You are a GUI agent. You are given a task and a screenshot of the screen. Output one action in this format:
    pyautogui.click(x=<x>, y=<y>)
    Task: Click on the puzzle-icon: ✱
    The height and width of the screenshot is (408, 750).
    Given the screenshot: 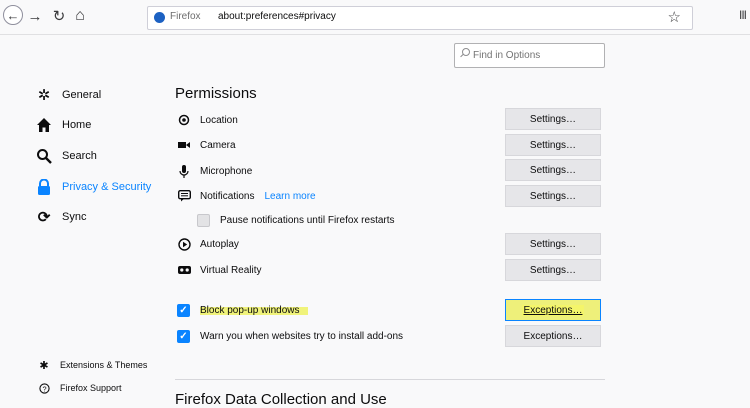 What is the action you would take?
    pyautogui.click(x=44, y=365)
    